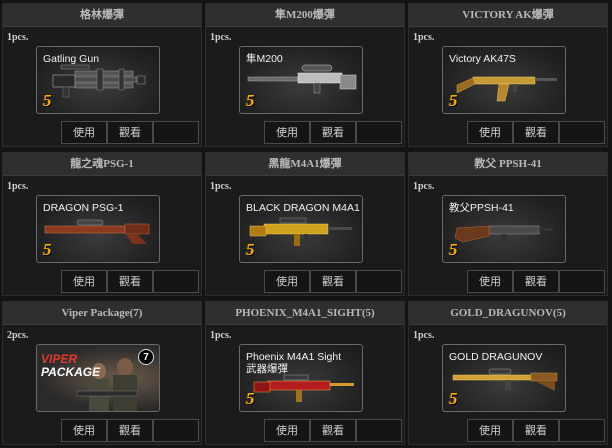 This screenshot has width=612, height=448. Describe the element at coordinates (482, 59) in the screenshot. I see `item-name: Victory AK47S` at that location.